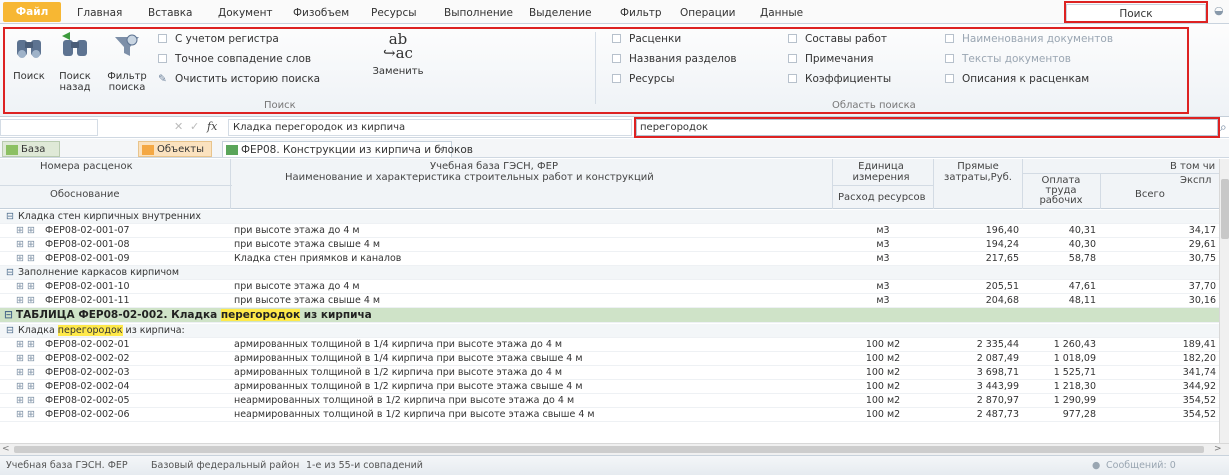  What do you see at coordinates (29, 57) in the screenshot?
I see `find-button: Поиск` at bounding box center [29, 57].